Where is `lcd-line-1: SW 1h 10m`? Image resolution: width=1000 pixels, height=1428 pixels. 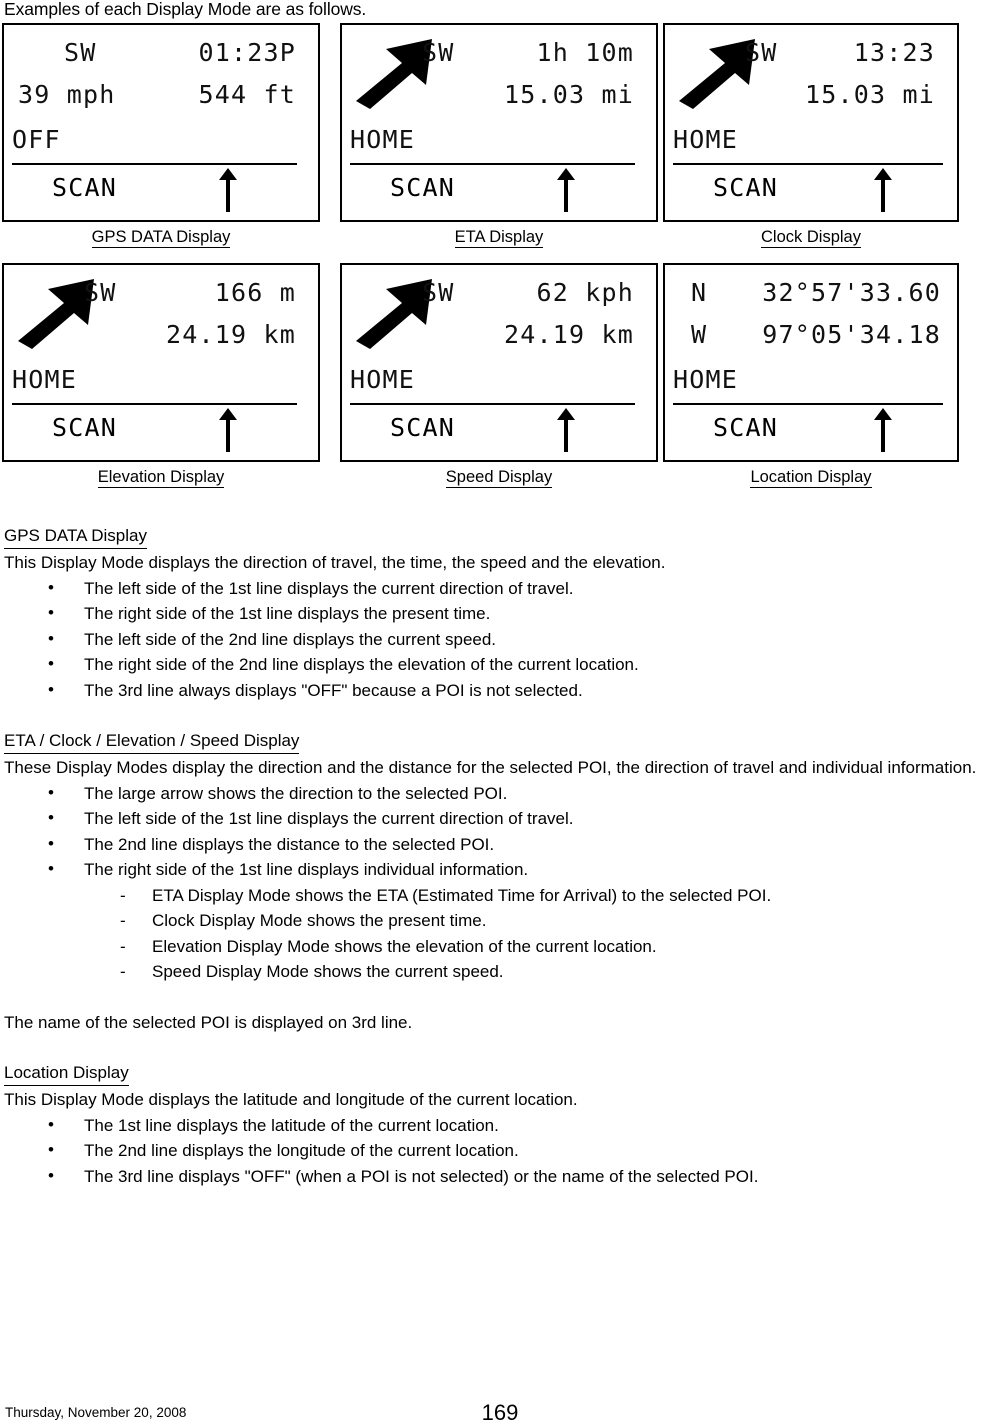 lcd-line-1: SW 1h 10m is located at coordinates (499, 58).